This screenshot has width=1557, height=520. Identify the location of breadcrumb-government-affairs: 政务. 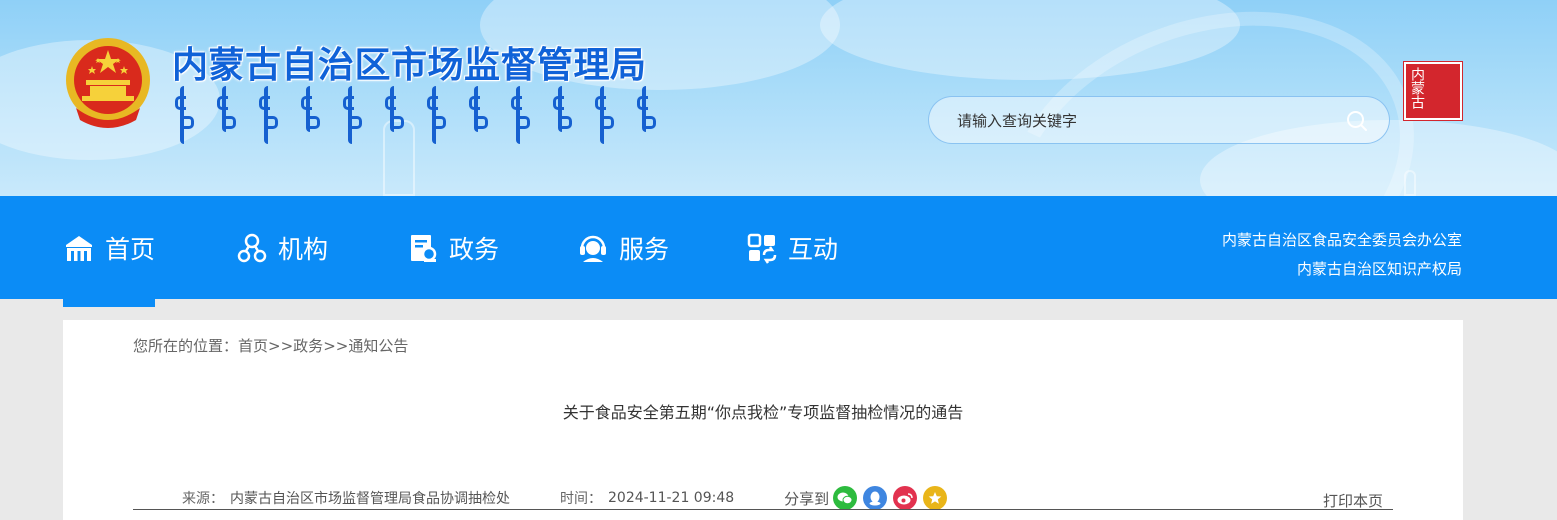
(308, 346).